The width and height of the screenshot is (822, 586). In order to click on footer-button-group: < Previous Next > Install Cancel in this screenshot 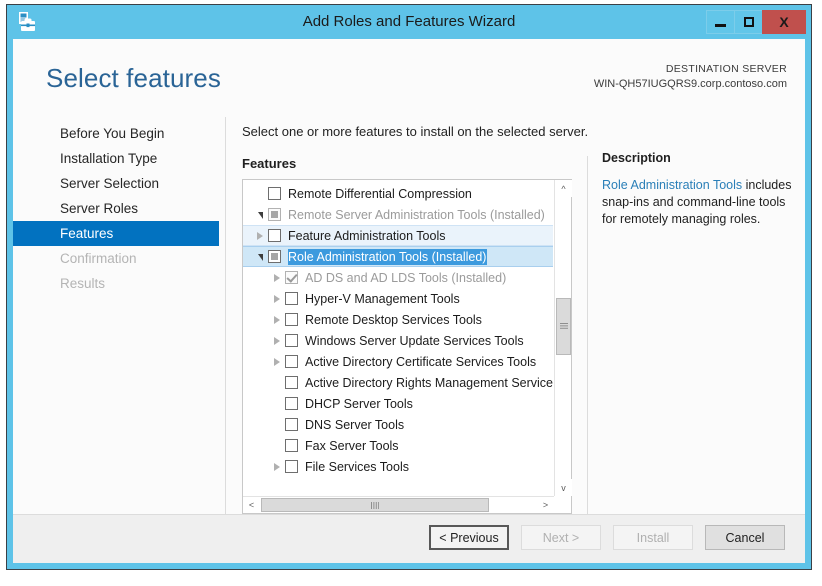, I will do `click(607, 537)`.